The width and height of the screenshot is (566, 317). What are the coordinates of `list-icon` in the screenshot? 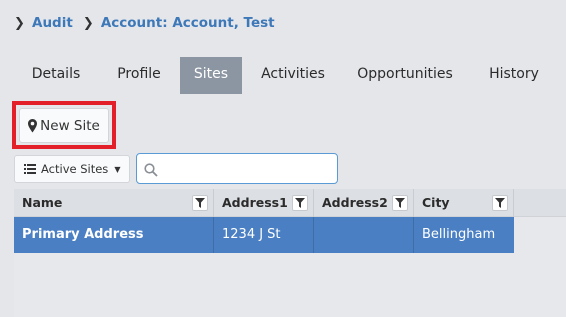 It's located at (30, 169).